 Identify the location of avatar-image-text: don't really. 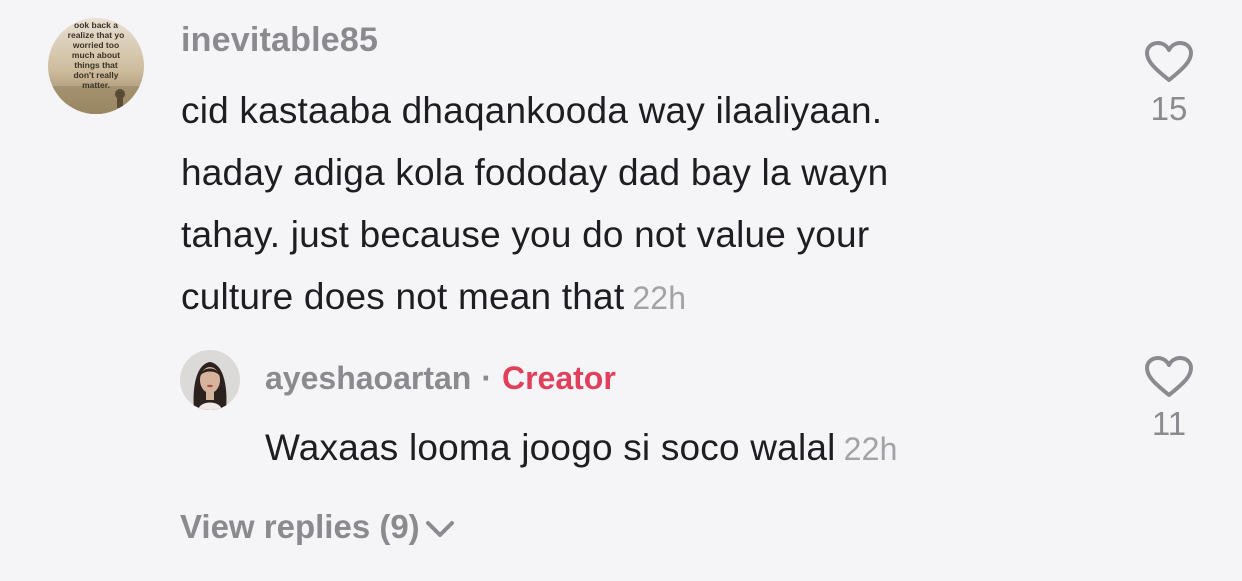
(95, 75).